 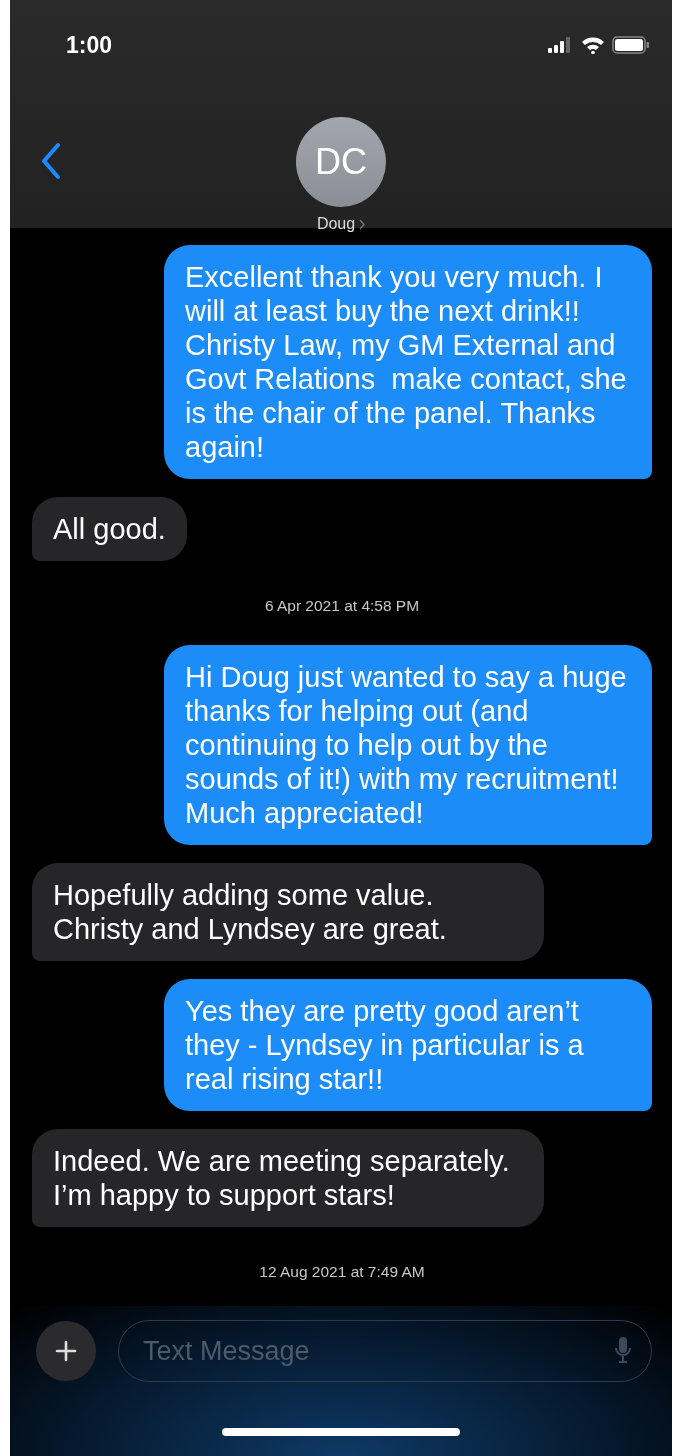 I want to click on plus-icon, so click(x=66, y=1351).